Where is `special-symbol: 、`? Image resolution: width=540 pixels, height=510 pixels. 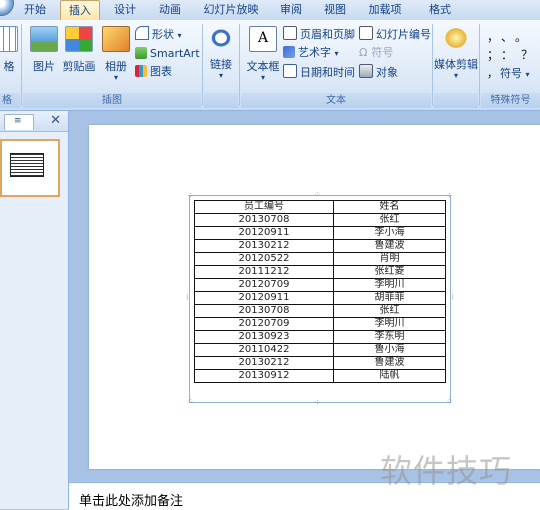
special-symbol: 、 is located at coordinates (508, 37).